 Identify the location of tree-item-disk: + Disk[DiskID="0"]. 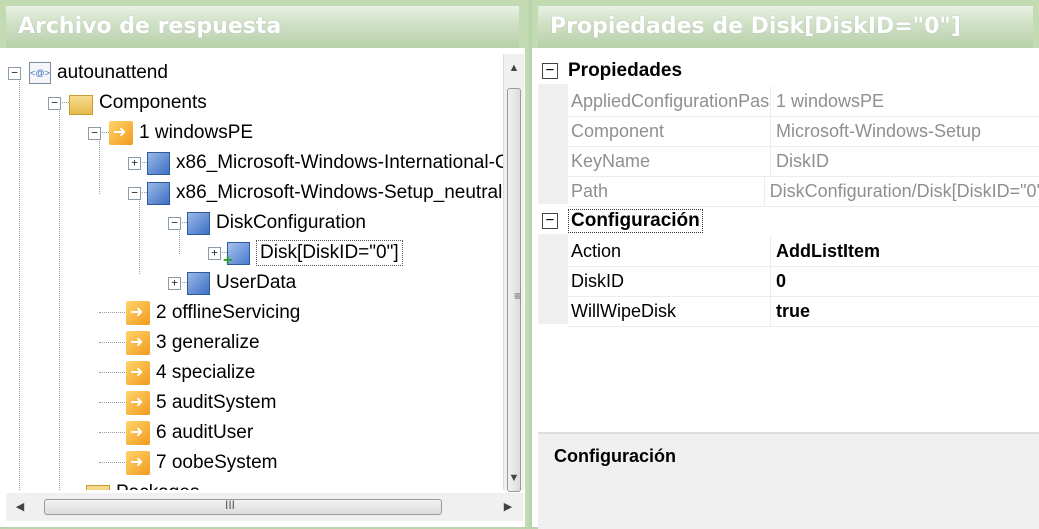
(304, 254).